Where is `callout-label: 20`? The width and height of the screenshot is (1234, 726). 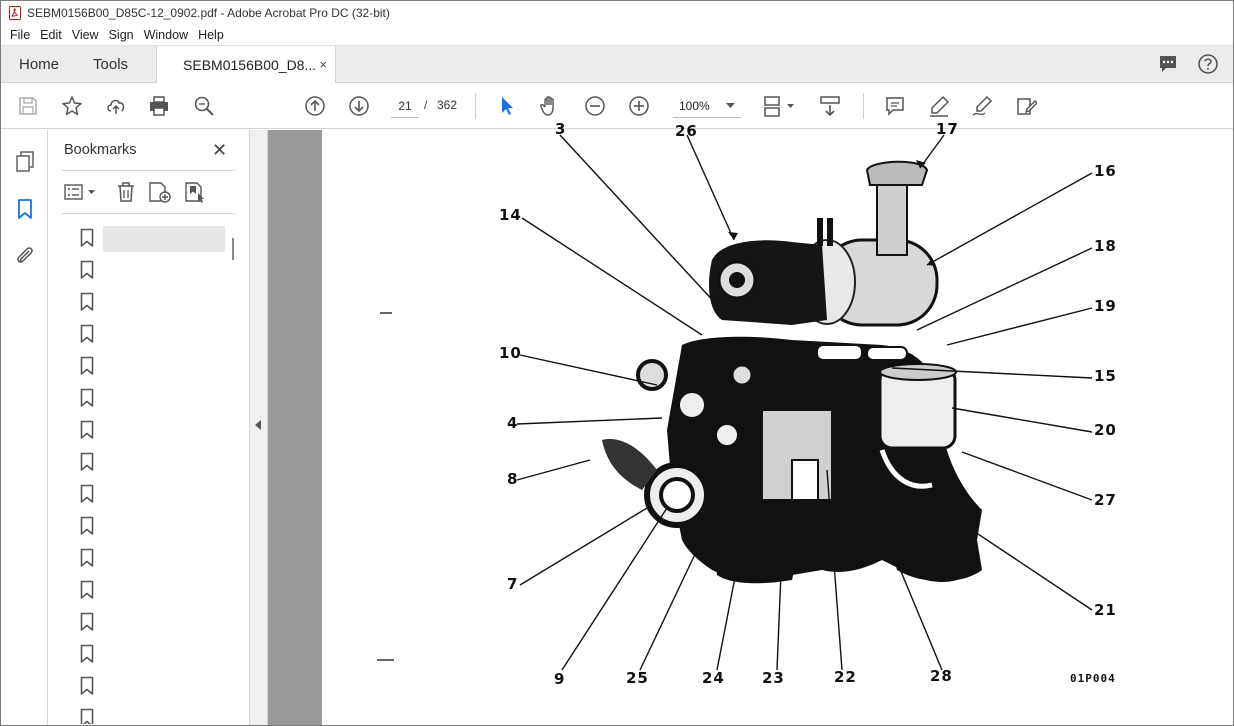
callout-label: 20 is located at coordinates (1105, 430).